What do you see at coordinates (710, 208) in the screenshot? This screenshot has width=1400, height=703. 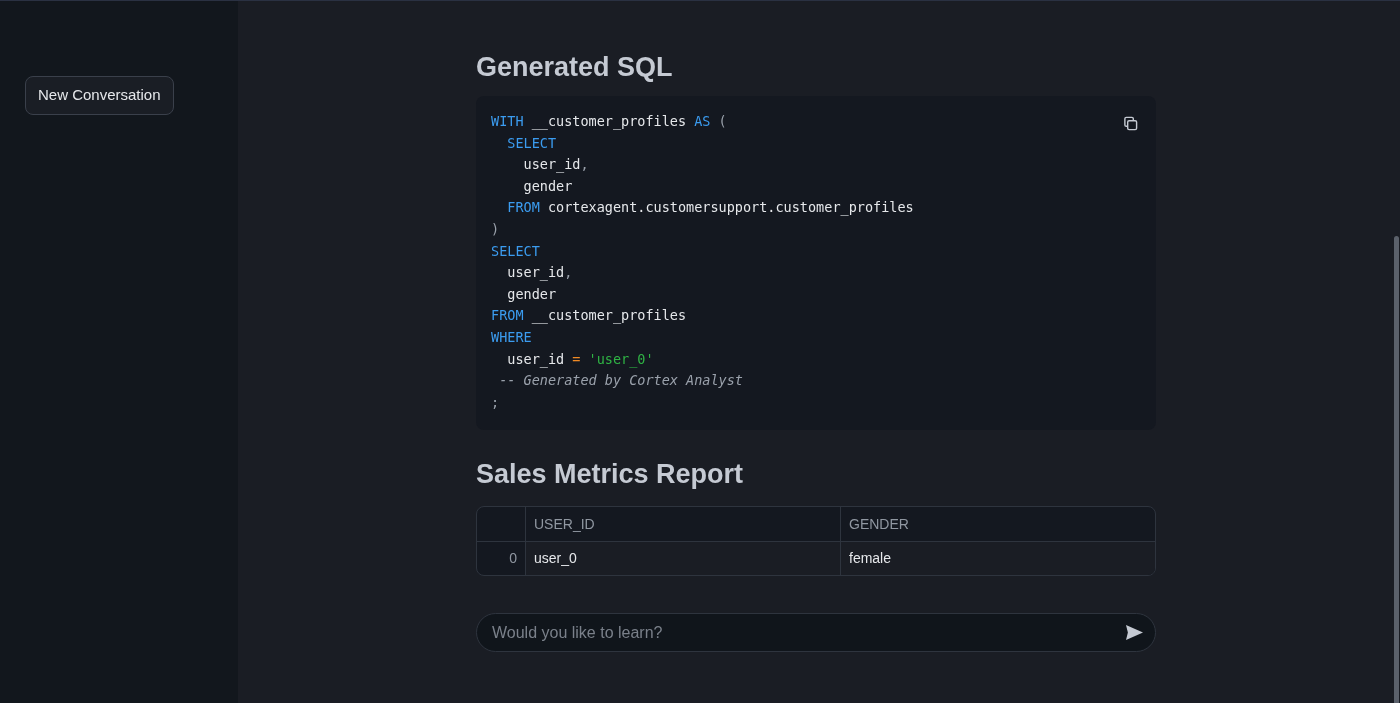 I see `code-line: FROM cortexagent.customersupport.customer_profiles` at bounding box center [710, 208].